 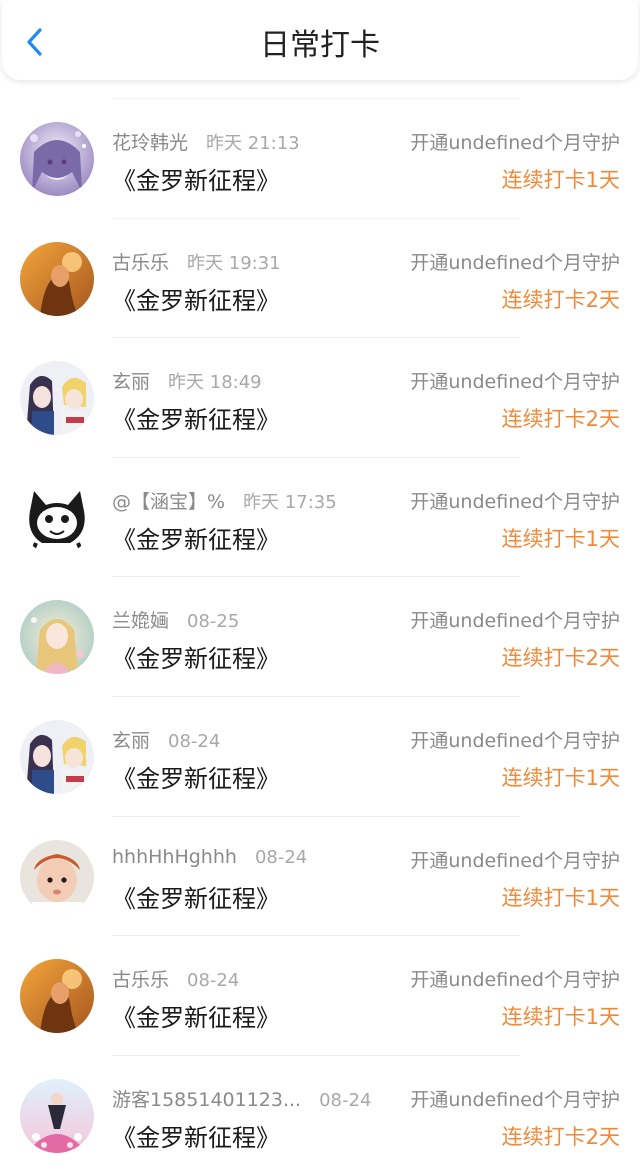 What do you see at coordinates (215, 383) in the screenshot?
I see `checkin-time: 昨天 18:49` at bounding box center [215, 383].